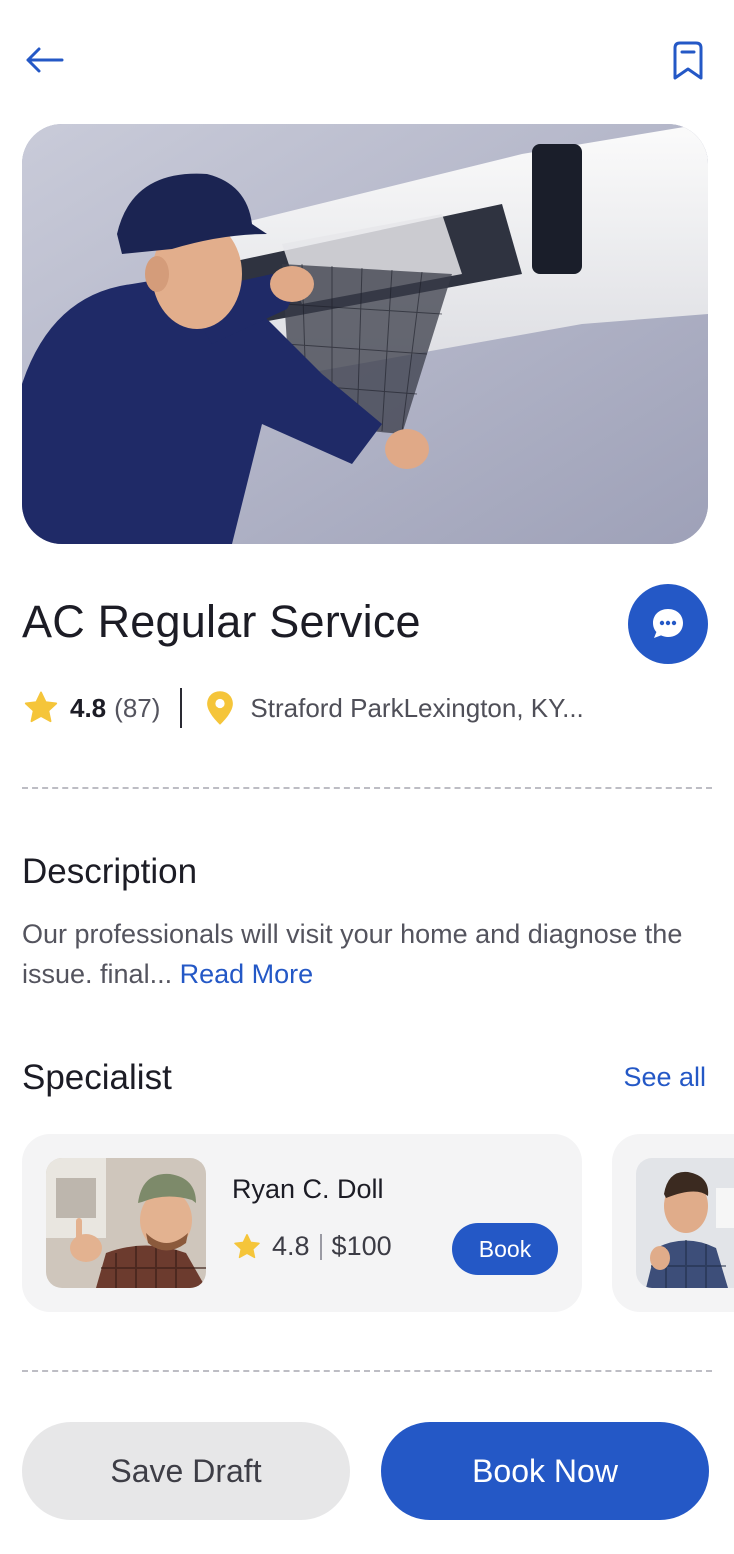 Image resolution: width=734 pixels, height=1554 pixels. What do you see at coordinates (664, 1077) in the screenshot?
I see `see-all-link: See all` at bounding box center [664, 1077].